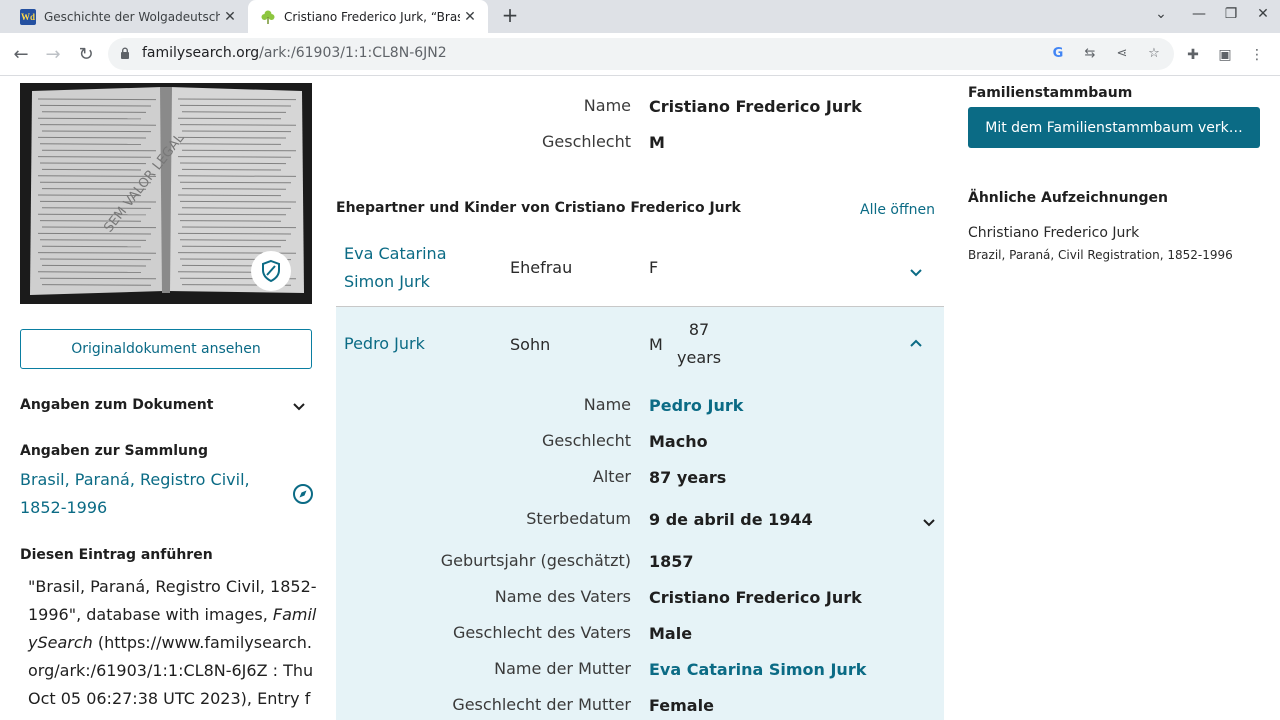 The height and width of the screenshot is (720, 1280). What do you see at coordinates (916, 343) in the screenshot?
I see `chevron-up-icon` at bounding box center [916, 343].